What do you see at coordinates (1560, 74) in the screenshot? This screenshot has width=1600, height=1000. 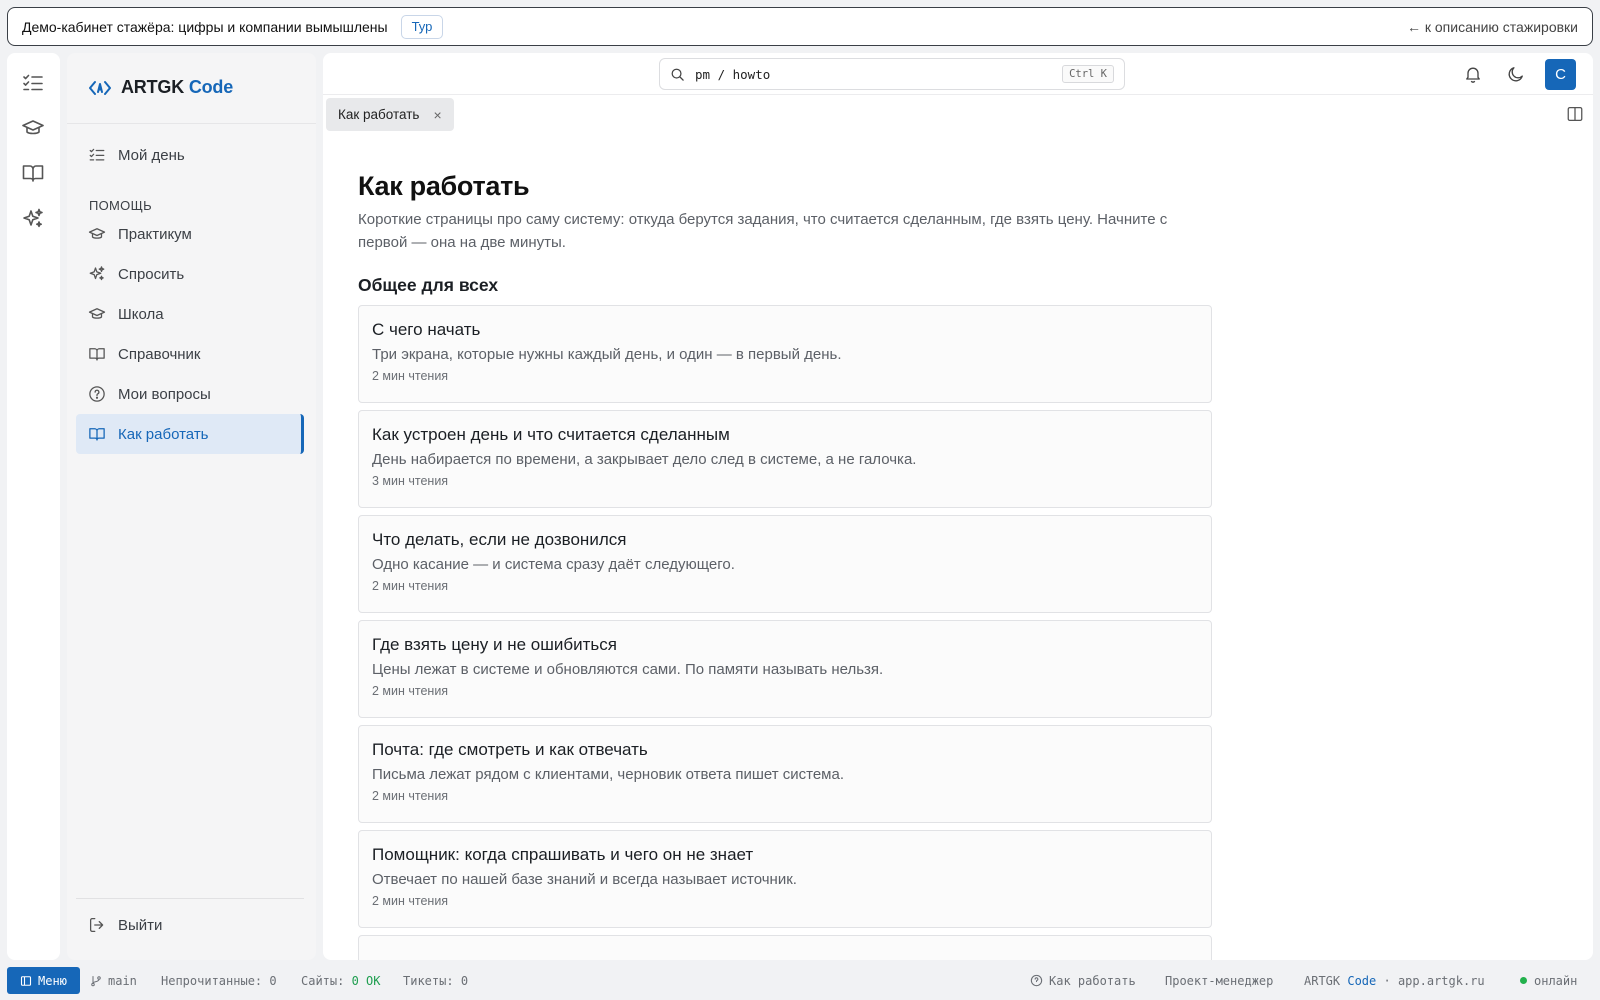 I see `avatar: С` at bounding box center [1560, 74].